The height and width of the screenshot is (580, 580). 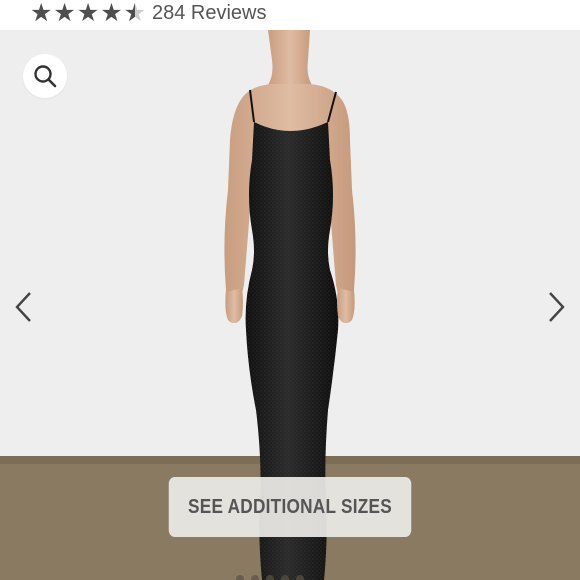 I want to click on rating-stars: ★ ★ ★ ★ ★ ★, so click(x=88, y=13).